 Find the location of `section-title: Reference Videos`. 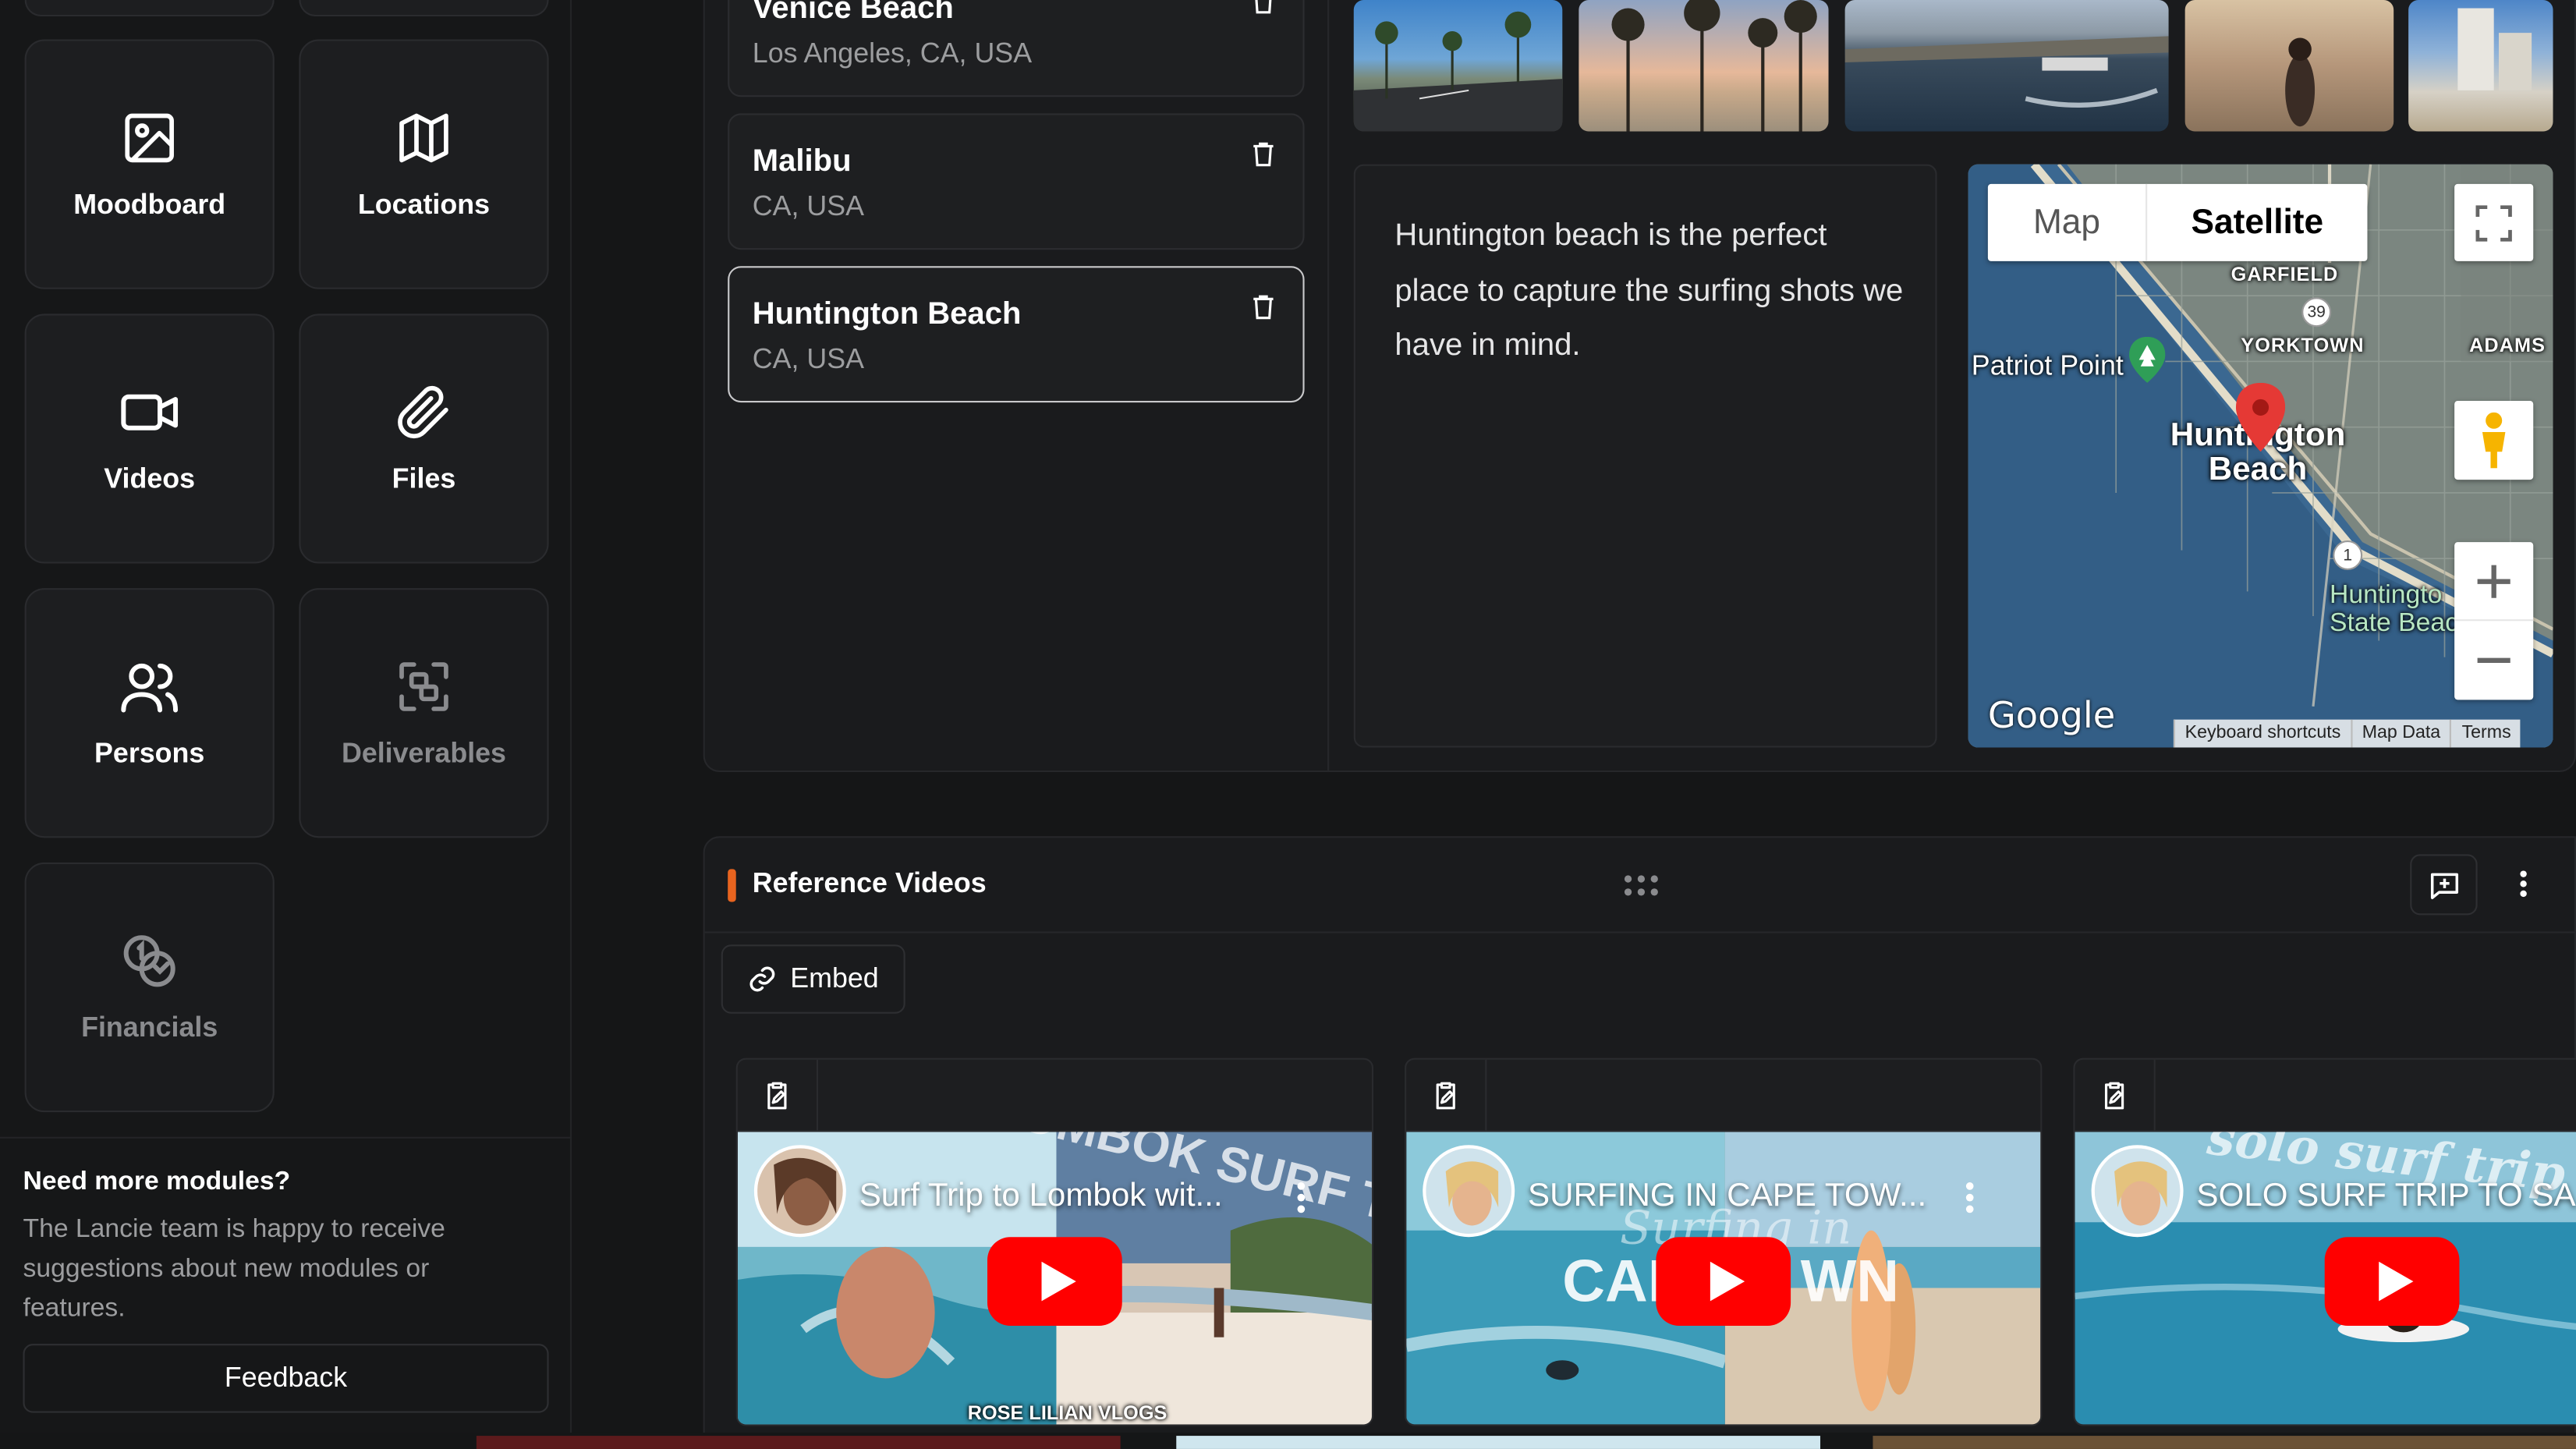

section-title: Reference Videos is located at coordinates (869, 883).